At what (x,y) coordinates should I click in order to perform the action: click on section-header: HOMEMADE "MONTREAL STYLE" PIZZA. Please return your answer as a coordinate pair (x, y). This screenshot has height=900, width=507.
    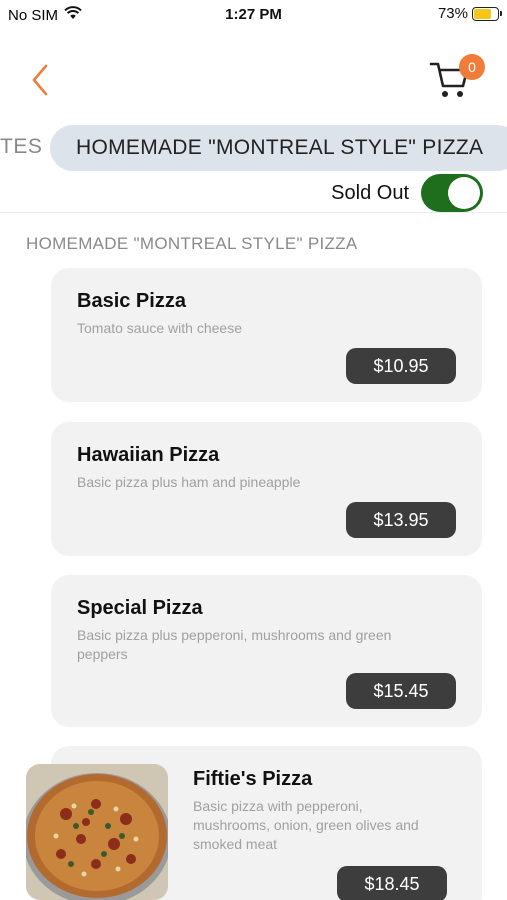
    Looking at the image, I should click on (192, 243).